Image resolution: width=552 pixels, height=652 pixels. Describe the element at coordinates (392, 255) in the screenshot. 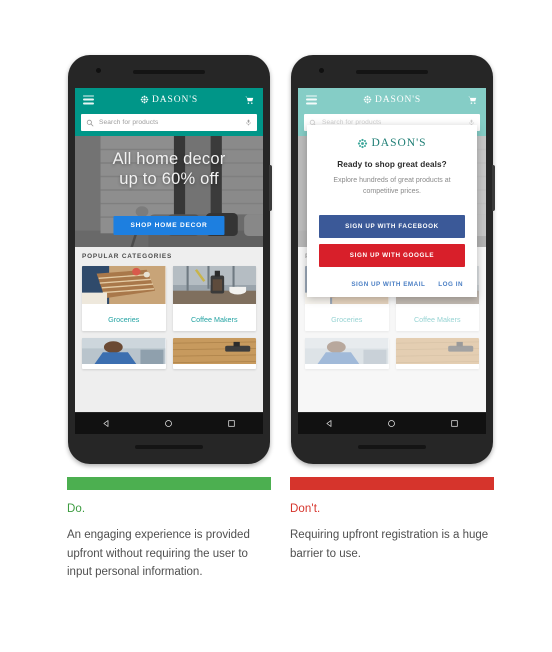

I see `signup-google-button: SIGN UP WITH GOOGLE` at that location.